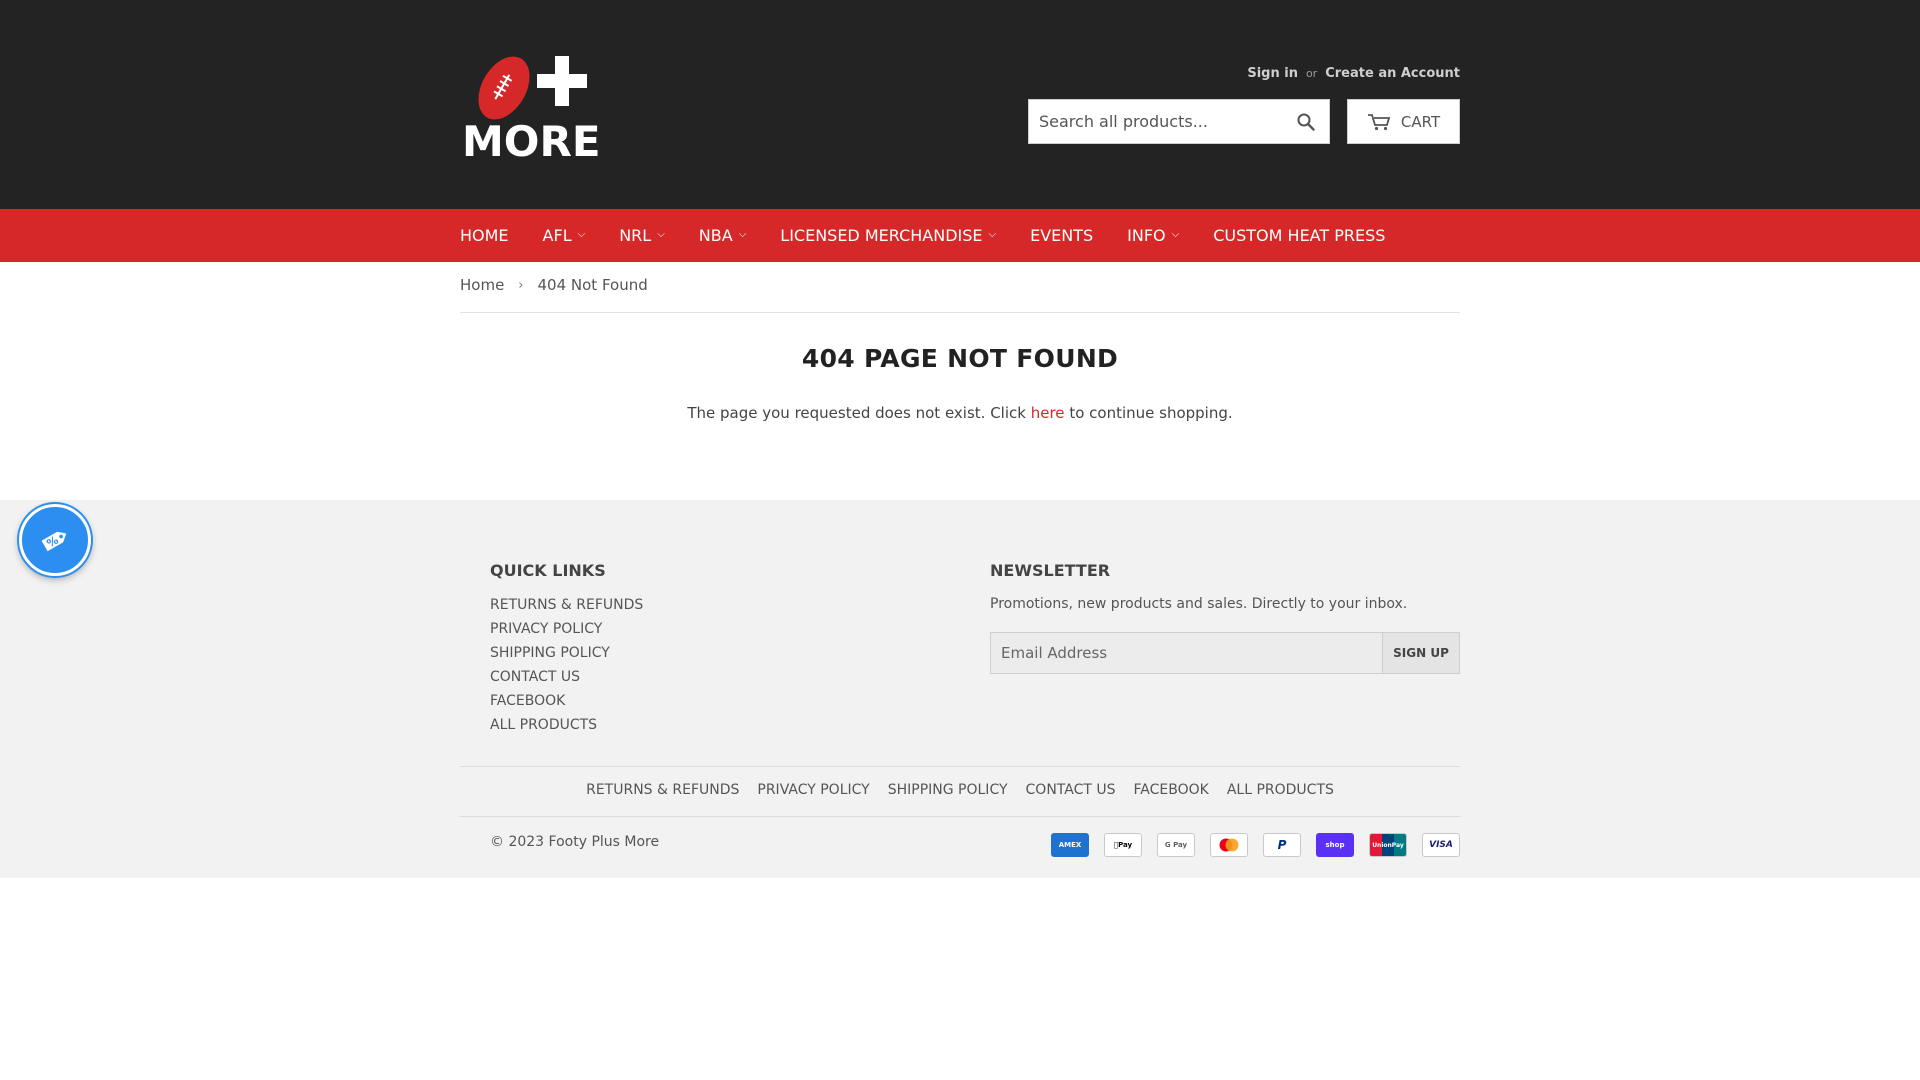 This screenshot has width=1920, height=1080. Describe the element at coordinates (1048, 413) in the screenshot. I see `continue-shopping-link: here` at that location.